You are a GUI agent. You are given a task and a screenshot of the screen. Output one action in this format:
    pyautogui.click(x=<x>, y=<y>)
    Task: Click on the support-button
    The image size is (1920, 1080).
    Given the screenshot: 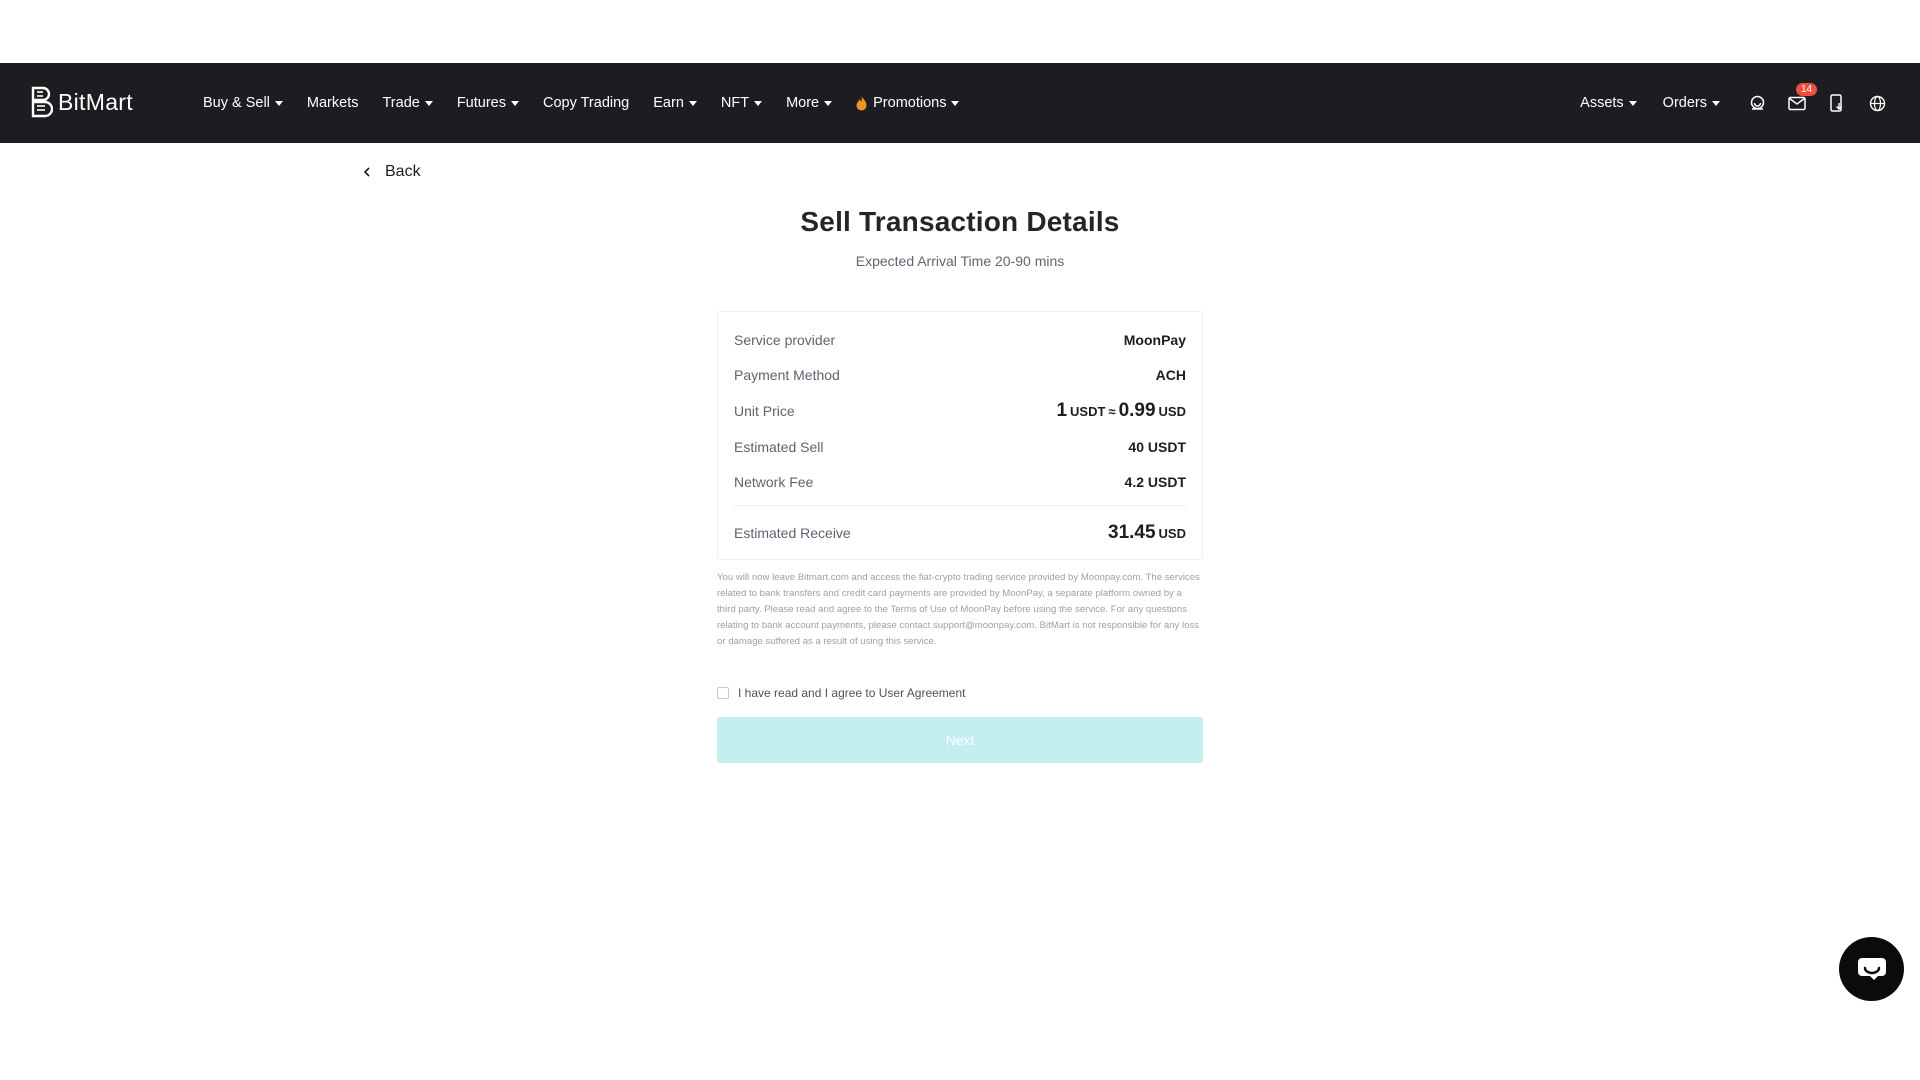 What is the action you would take?
    pyautogui.click(x=1757, y=103)
    